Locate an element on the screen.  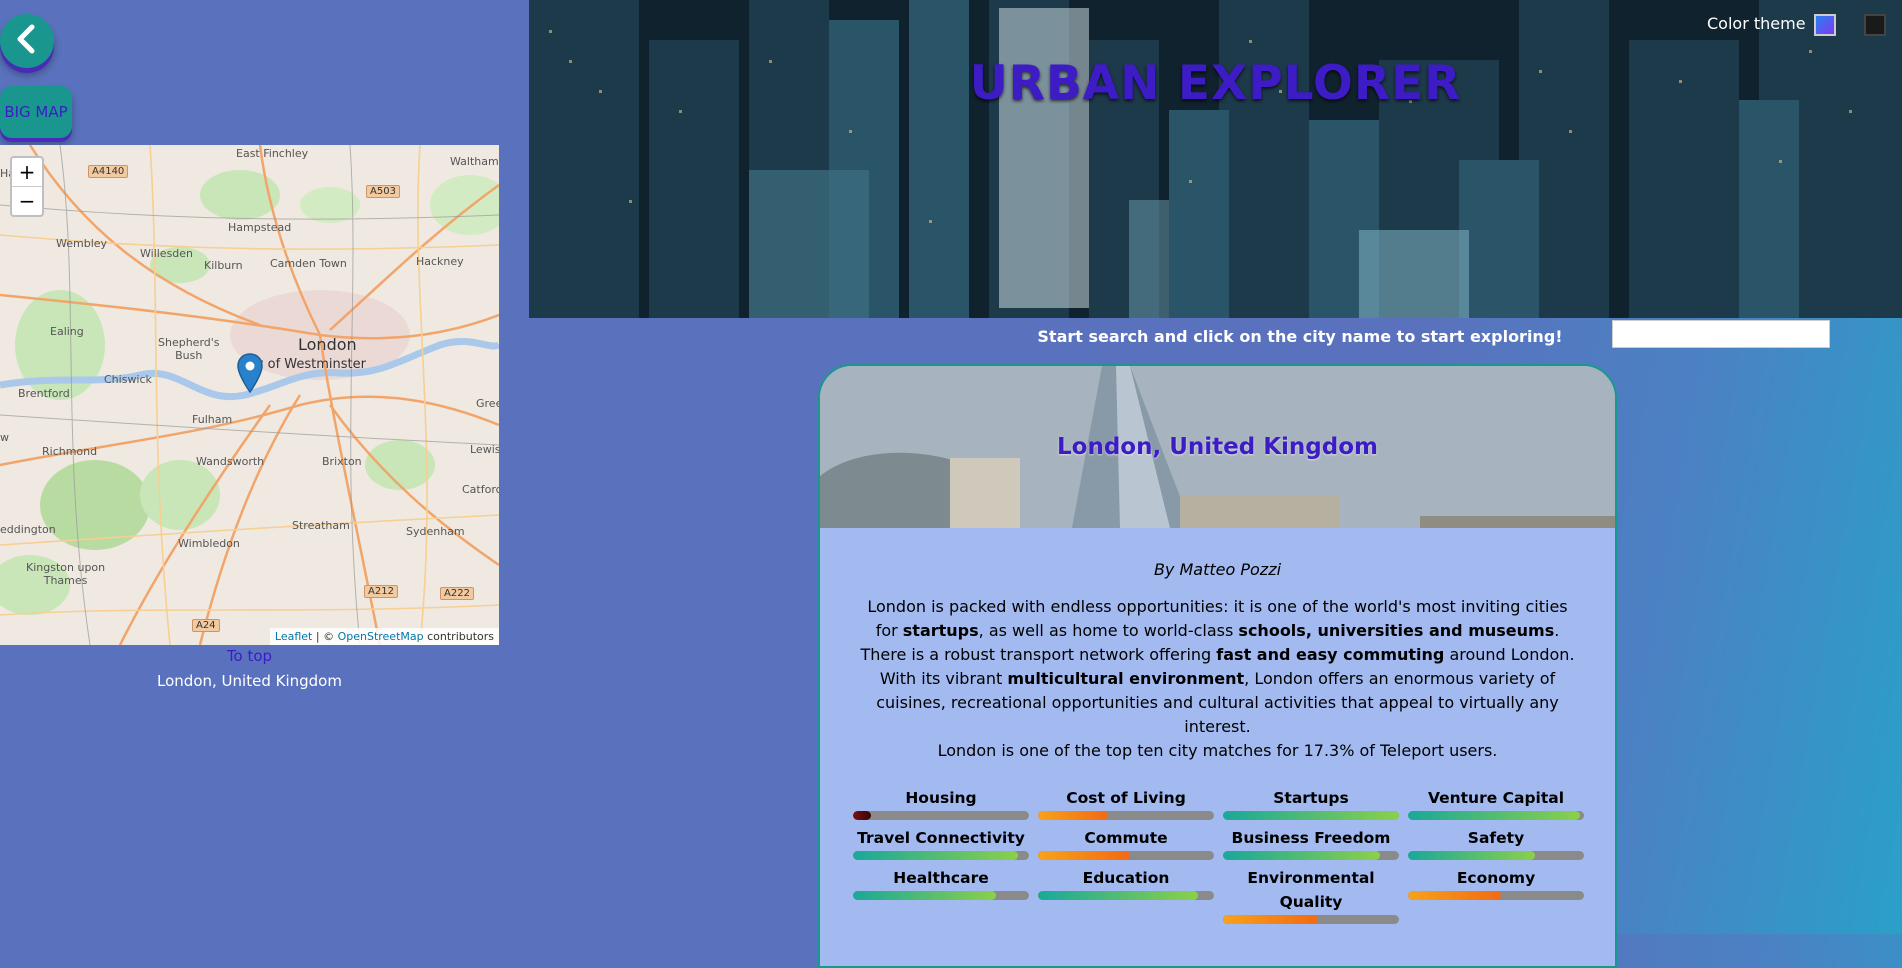
zoom-out-button: − is located at coordinates (27, 200).